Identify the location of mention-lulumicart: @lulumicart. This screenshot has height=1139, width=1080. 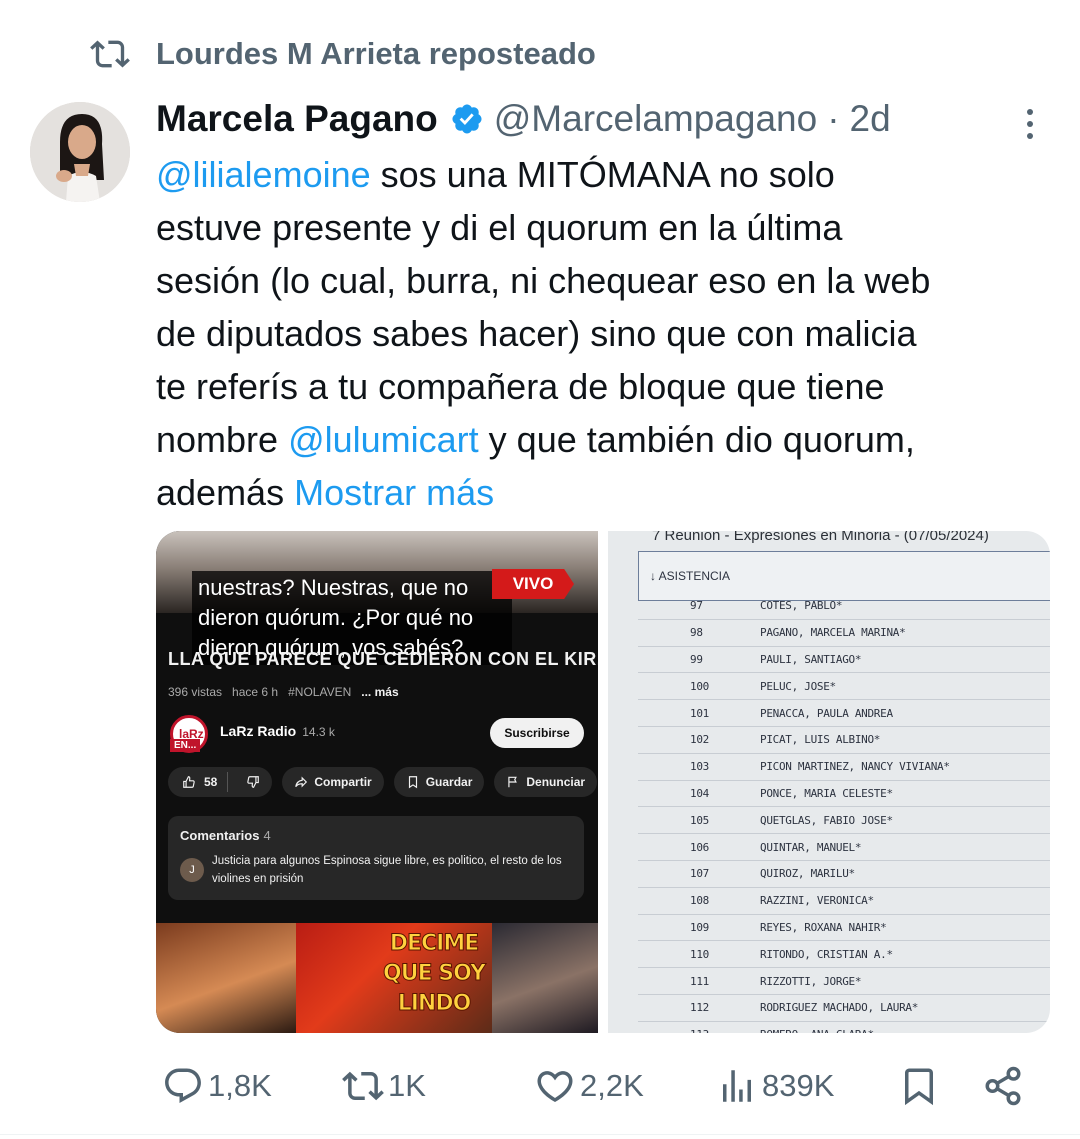
(383, 439).